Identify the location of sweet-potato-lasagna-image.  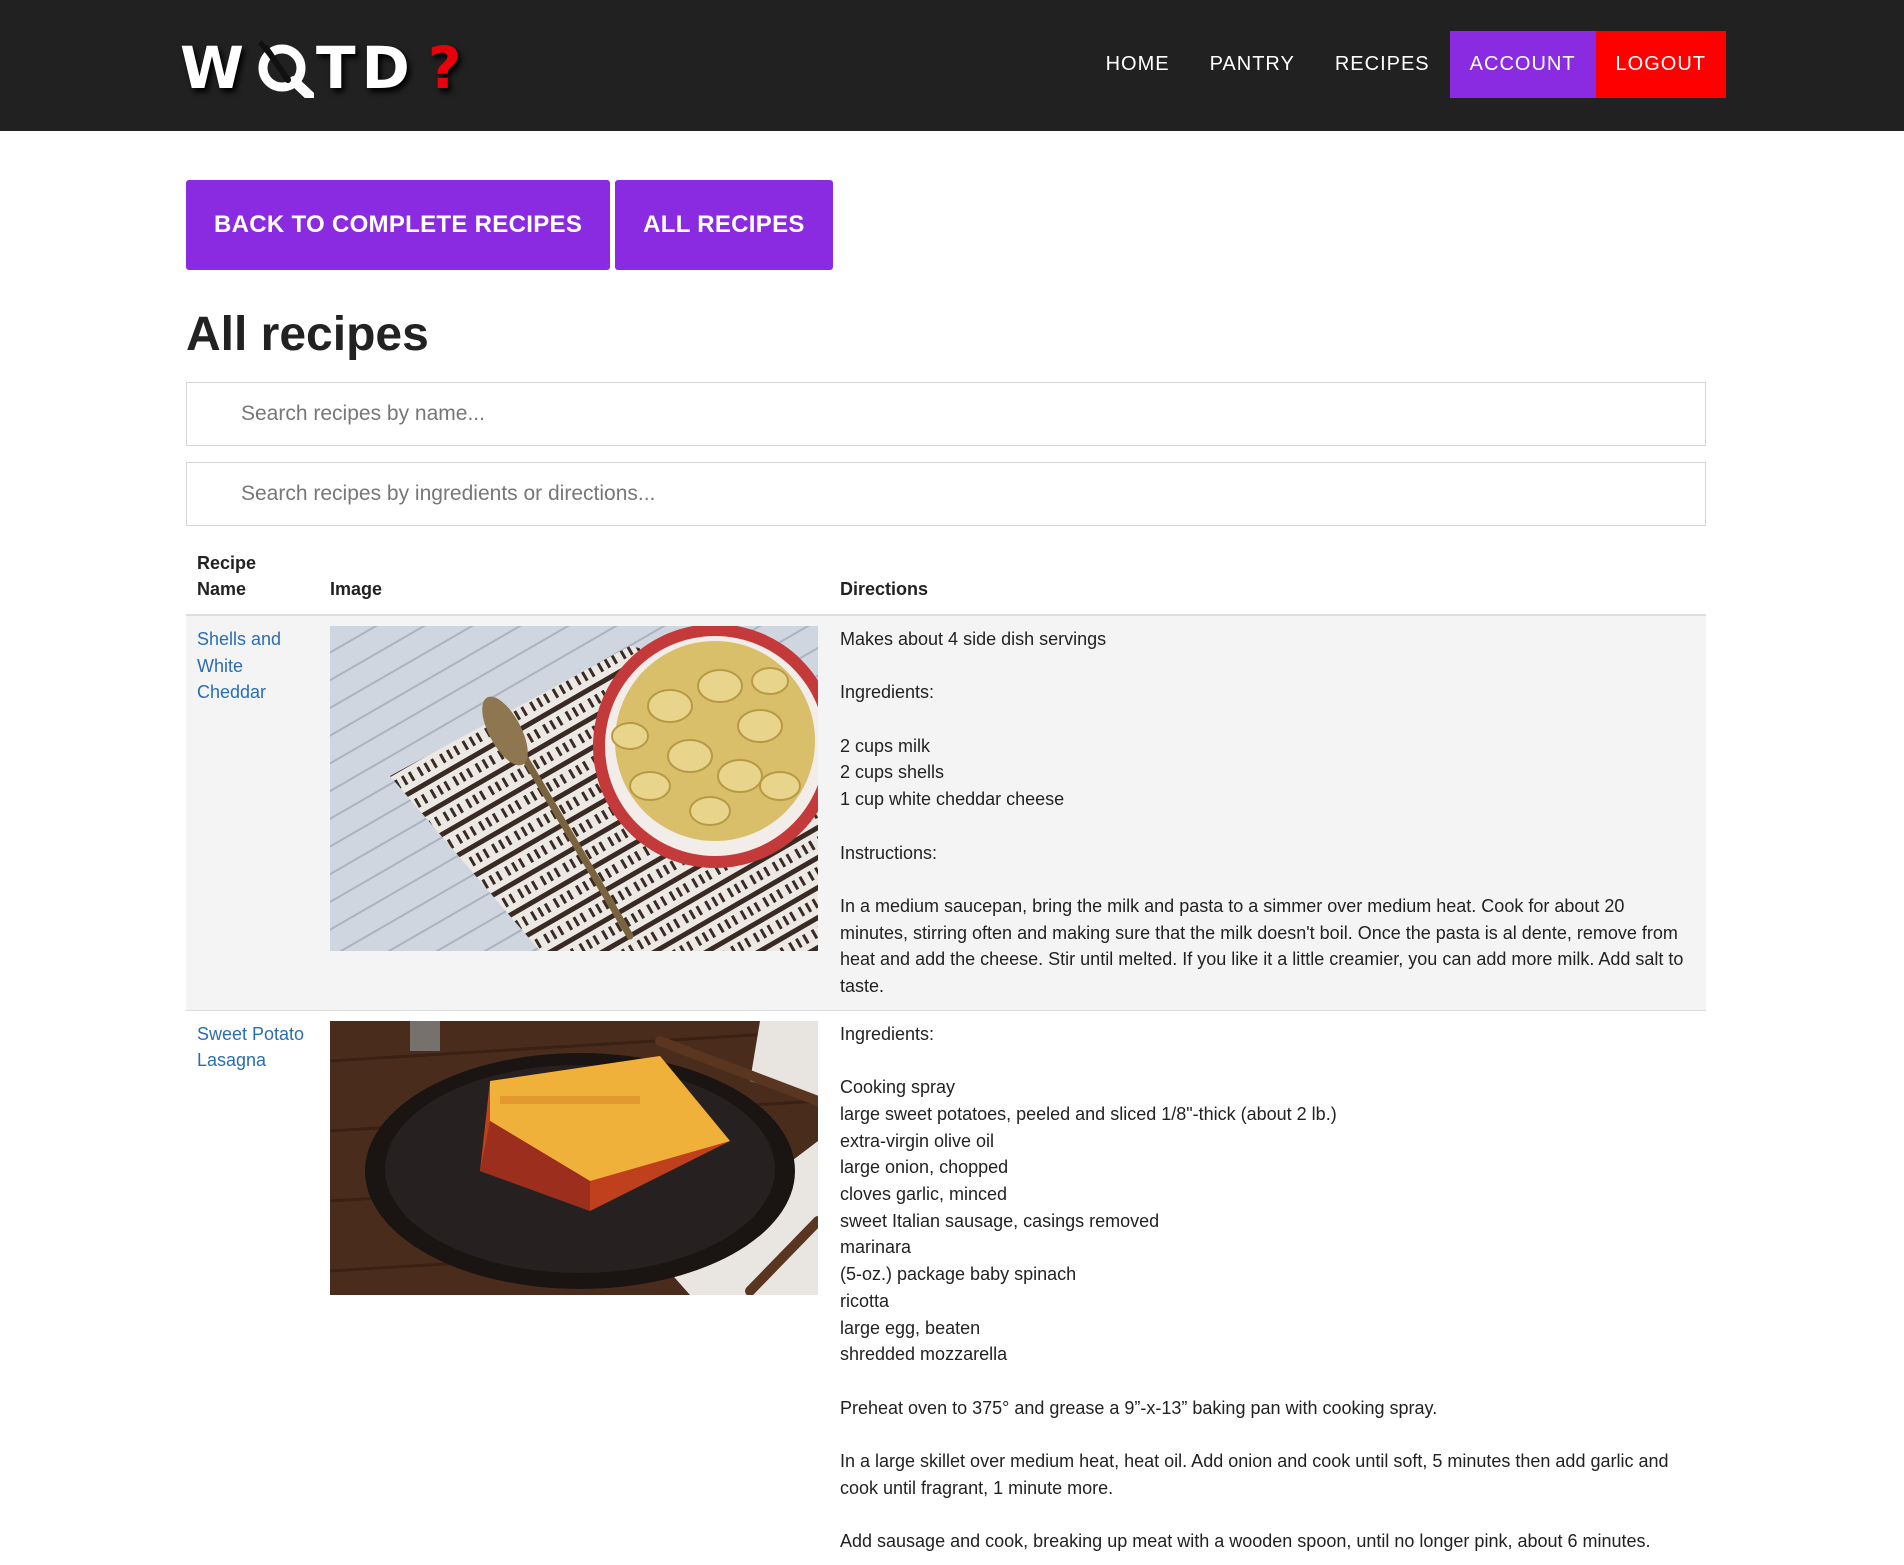
(574, 1157).